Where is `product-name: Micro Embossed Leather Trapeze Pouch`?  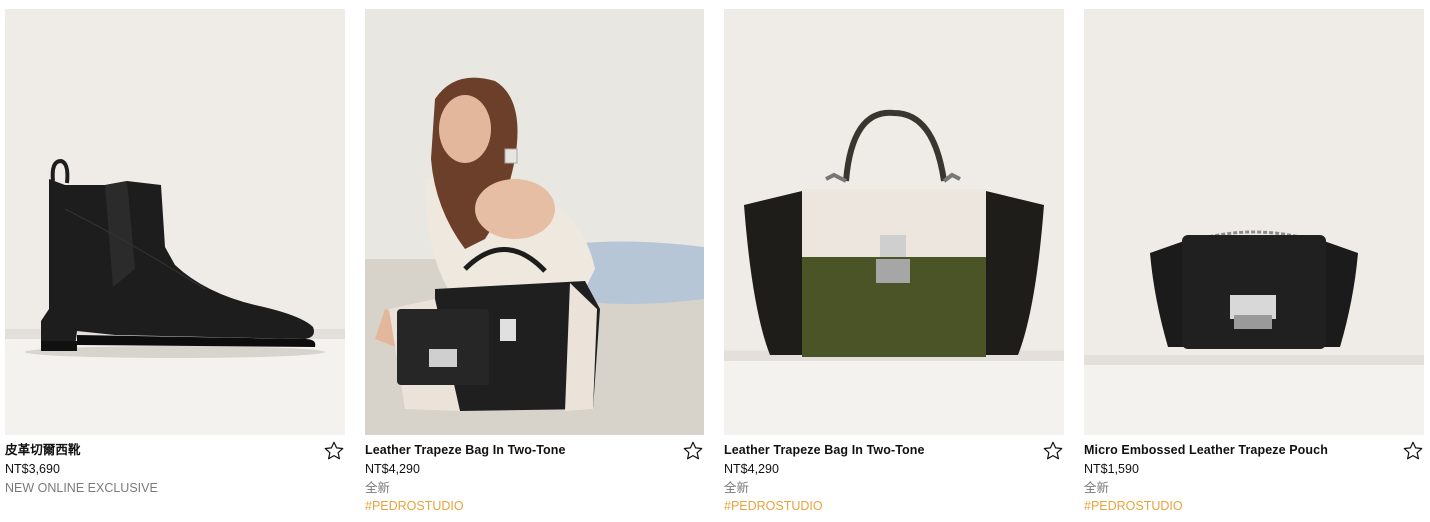
product-name: Micro Embossed Leather Trapeze Pouch is located at coordinates (1254, 450).